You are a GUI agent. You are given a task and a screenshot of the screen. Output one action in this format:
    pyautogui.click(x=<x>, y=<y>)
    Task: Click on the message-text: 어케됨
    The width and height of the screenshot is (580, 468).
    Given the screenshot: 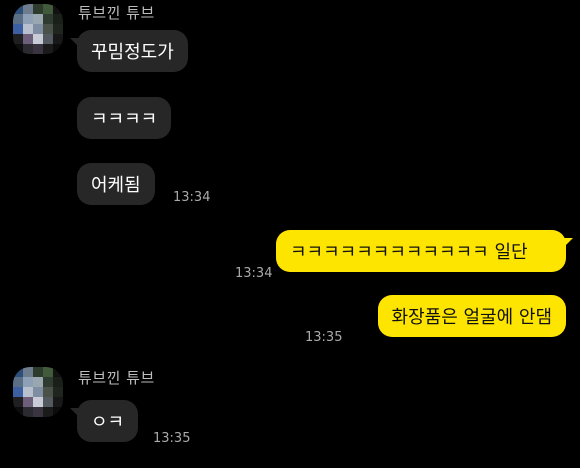 What is the action you would take?
    pyautogui.click(x=116, y=185)
    